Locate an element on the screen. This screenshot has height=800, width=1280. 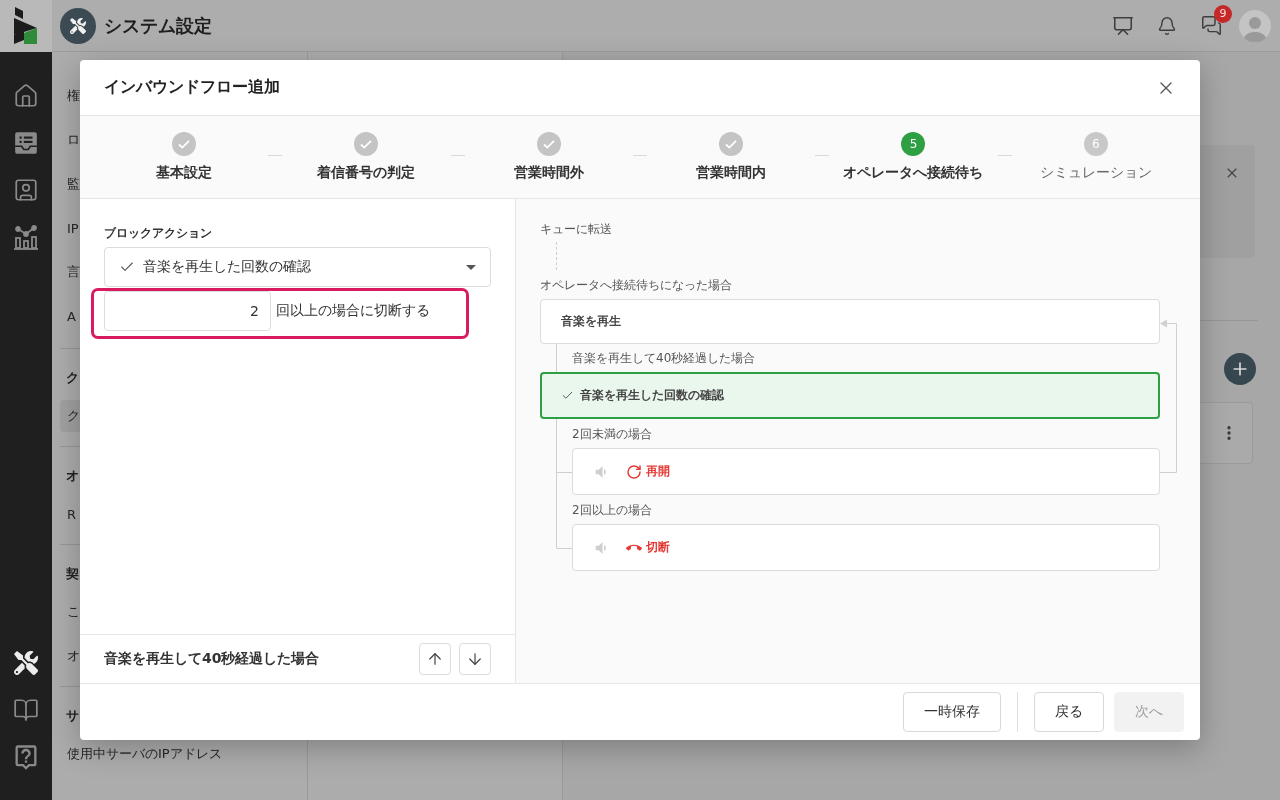
step-label: シミュレーション is located at coordinates (1095, 172).